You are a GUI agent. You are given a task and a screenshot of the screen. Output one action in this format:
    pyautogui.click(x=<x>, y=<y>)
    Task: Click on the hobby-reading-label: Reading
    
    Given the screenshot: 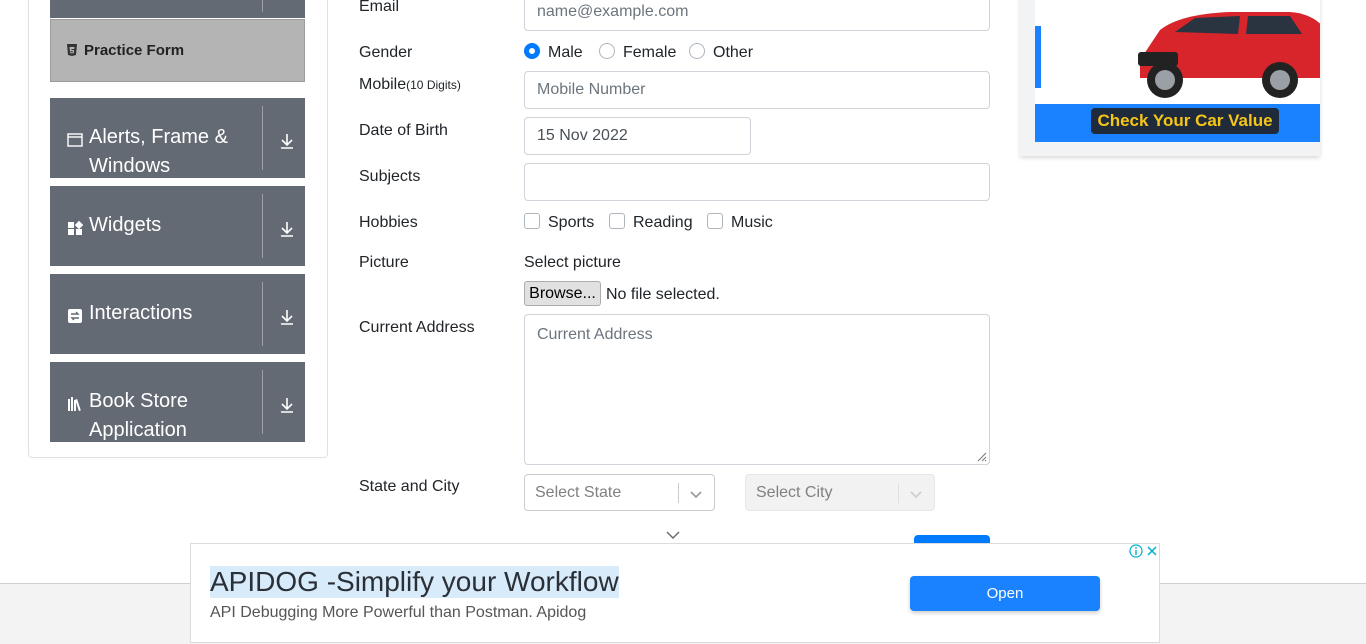 What is the action you would take?
    pyautogui.click(x=663, y=223)
    